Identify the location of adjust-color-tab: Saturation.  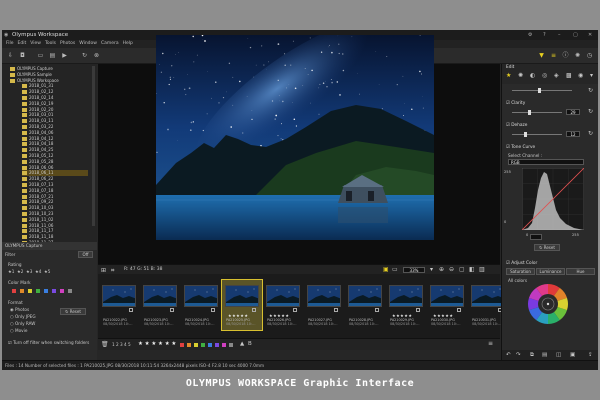
(520, 271).